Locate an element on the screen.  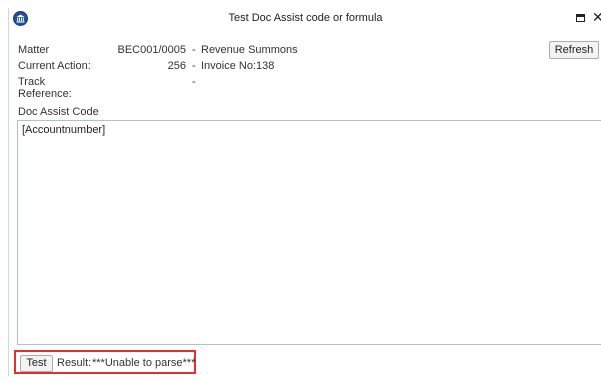
bottom-bar: Test Result: ***Unable to parse*** is located at coordinates (305, 361).